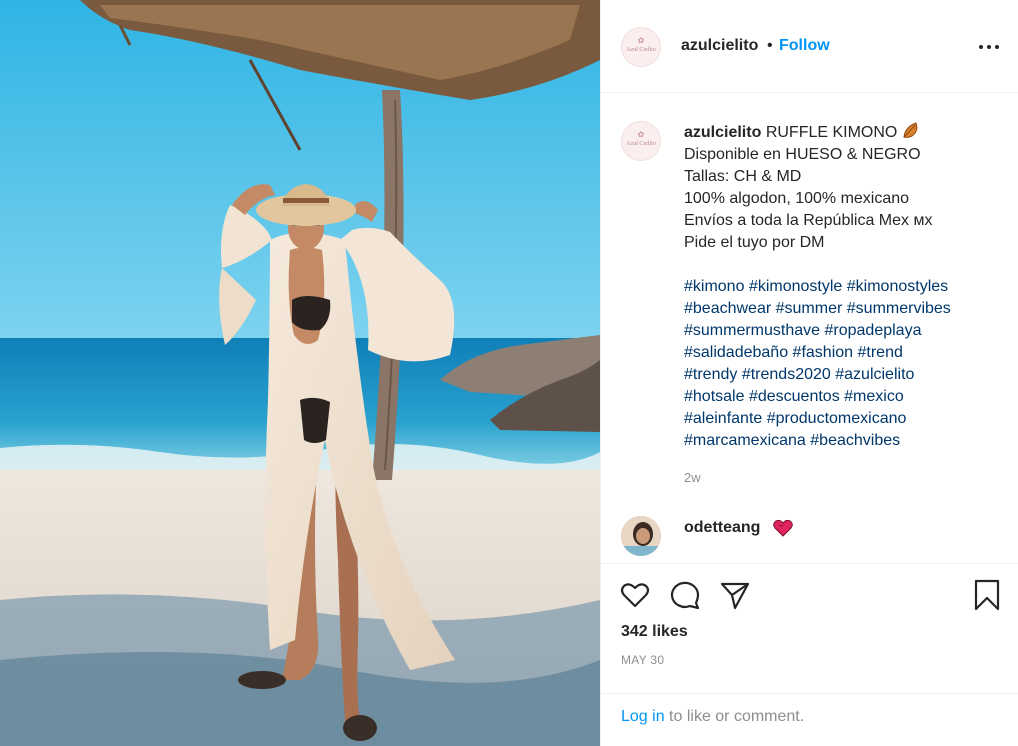 This screenshot has width=1018, height=746. What do you see at coordinates (809, 308) in the screenshot?
I see `hashtag-link: #summer` at bounding box center [809, 308].